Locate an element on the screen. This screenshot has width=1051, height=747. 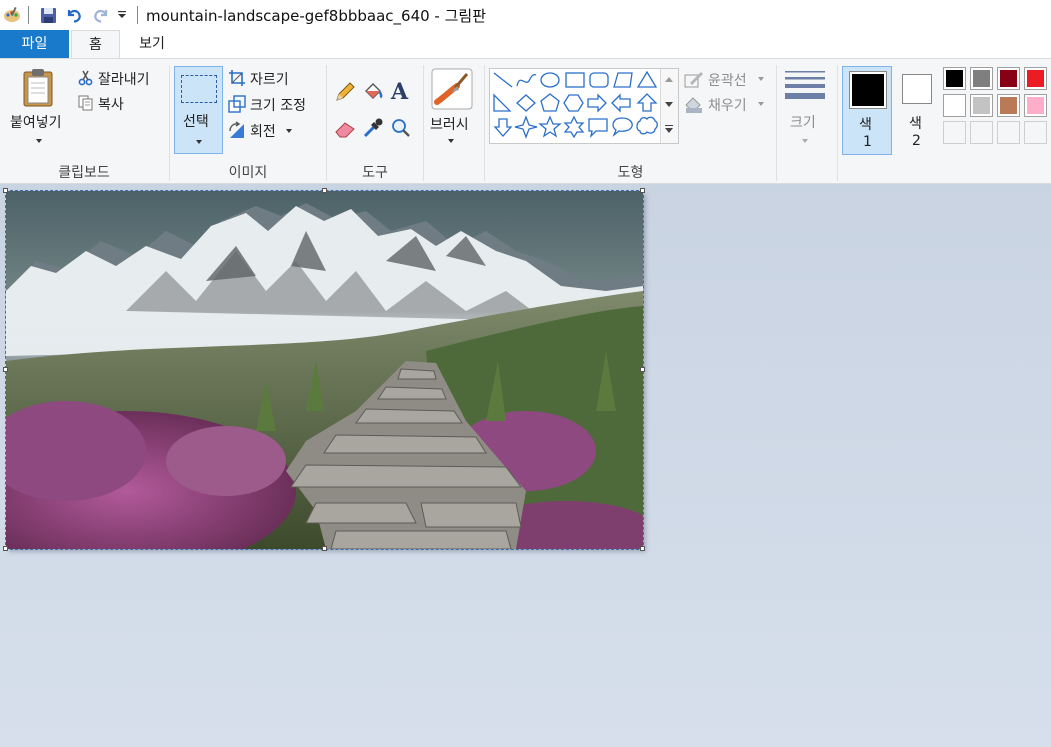
paste-dropdown-icon is located at coordinates (39, 141).